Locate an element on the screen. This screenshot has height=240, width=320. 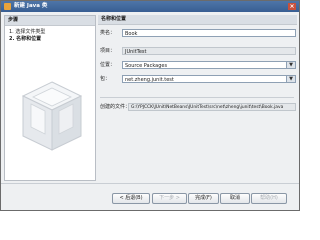
step-item: 1. 选择文件类型 is located at coordinates (52, 32).